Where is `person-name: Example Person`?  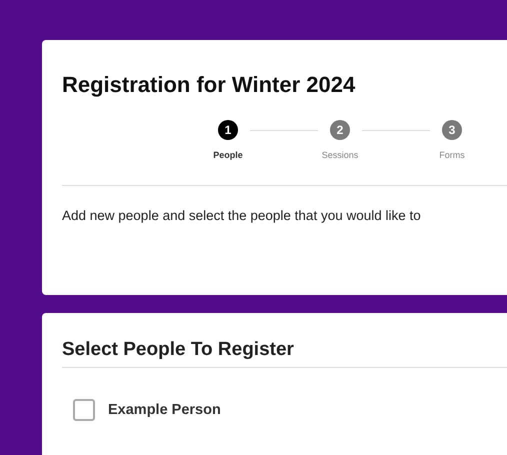
person-name: Example Person is located at coordinates (164, 410).